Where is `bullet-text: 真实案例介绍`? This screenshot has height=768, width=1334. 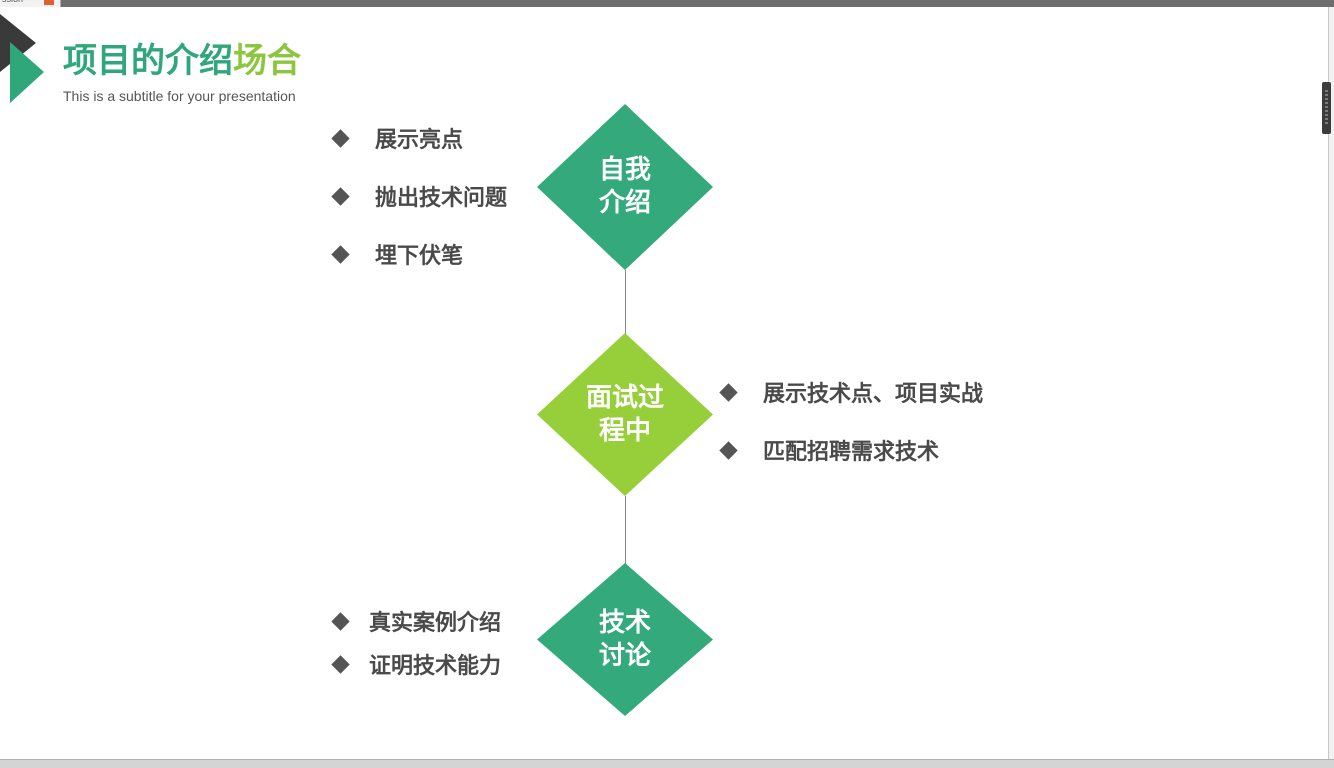
bullet-text: 真实案例介绍 is located at coordinates (435, 623).